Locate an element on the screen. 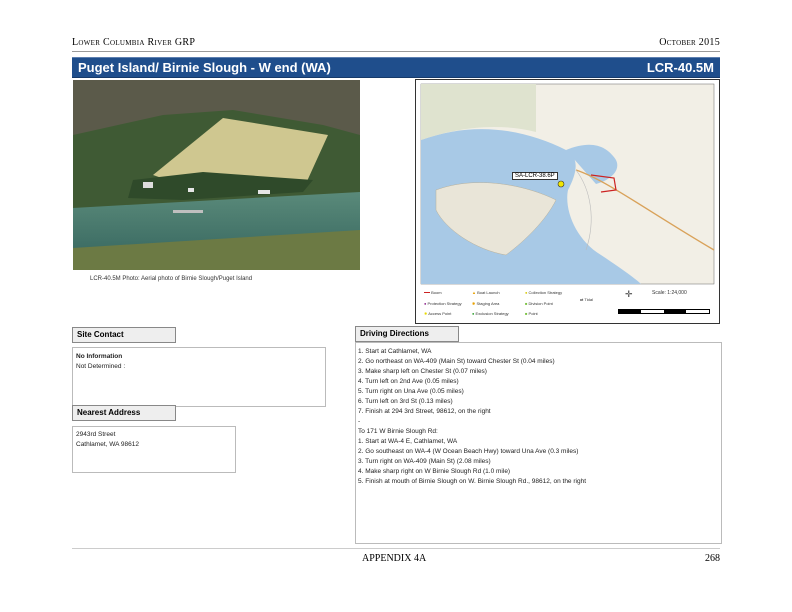 The height and width of the screenshot is (612, 792). star-icon: ✱ is located at coordinates (474, 303).